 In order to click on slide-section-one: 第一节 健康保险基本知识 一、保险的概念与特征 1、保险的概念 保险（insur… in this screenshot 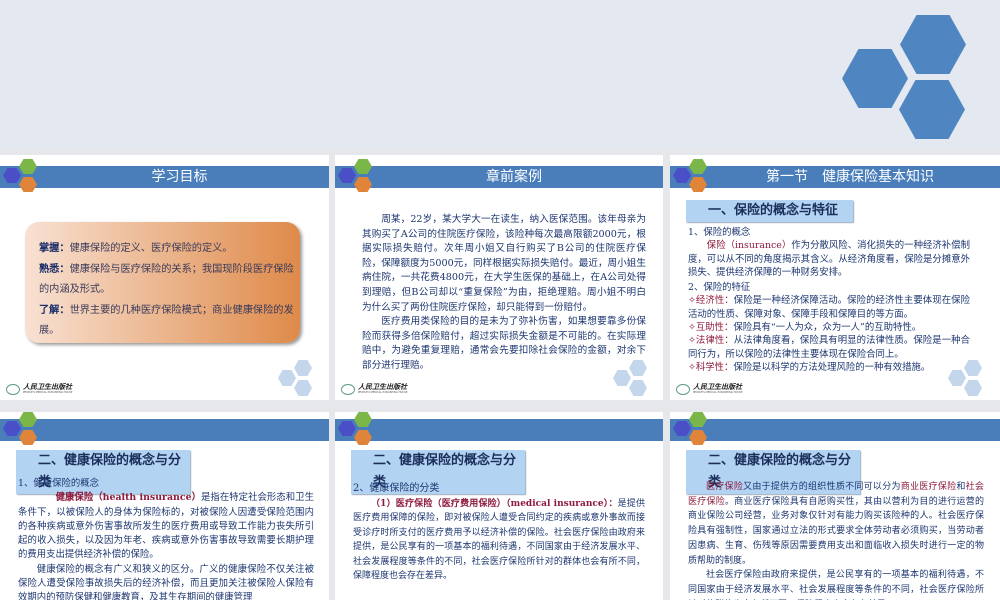, I will do `click(835, 277)`.